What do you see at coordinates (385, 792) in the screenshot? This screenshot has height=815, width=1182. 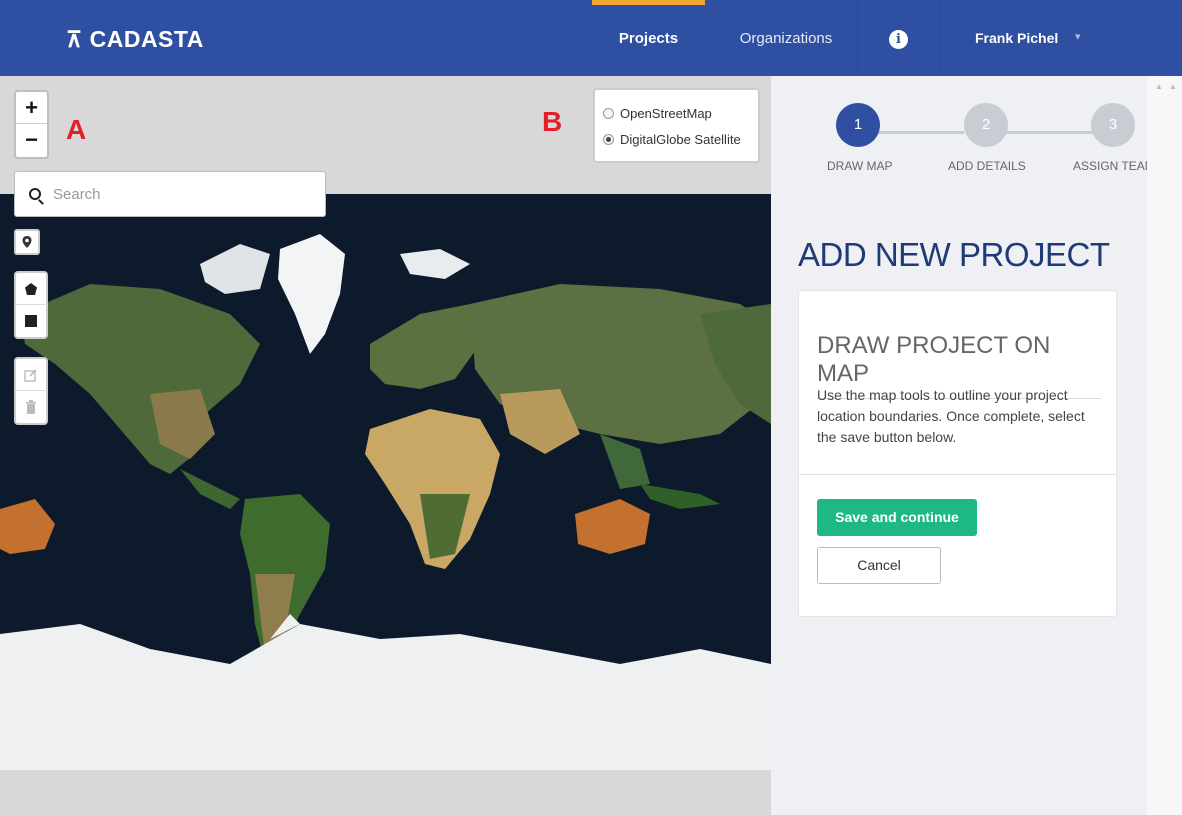 I see `map-footer-gap` at bounding box center [385, 792].